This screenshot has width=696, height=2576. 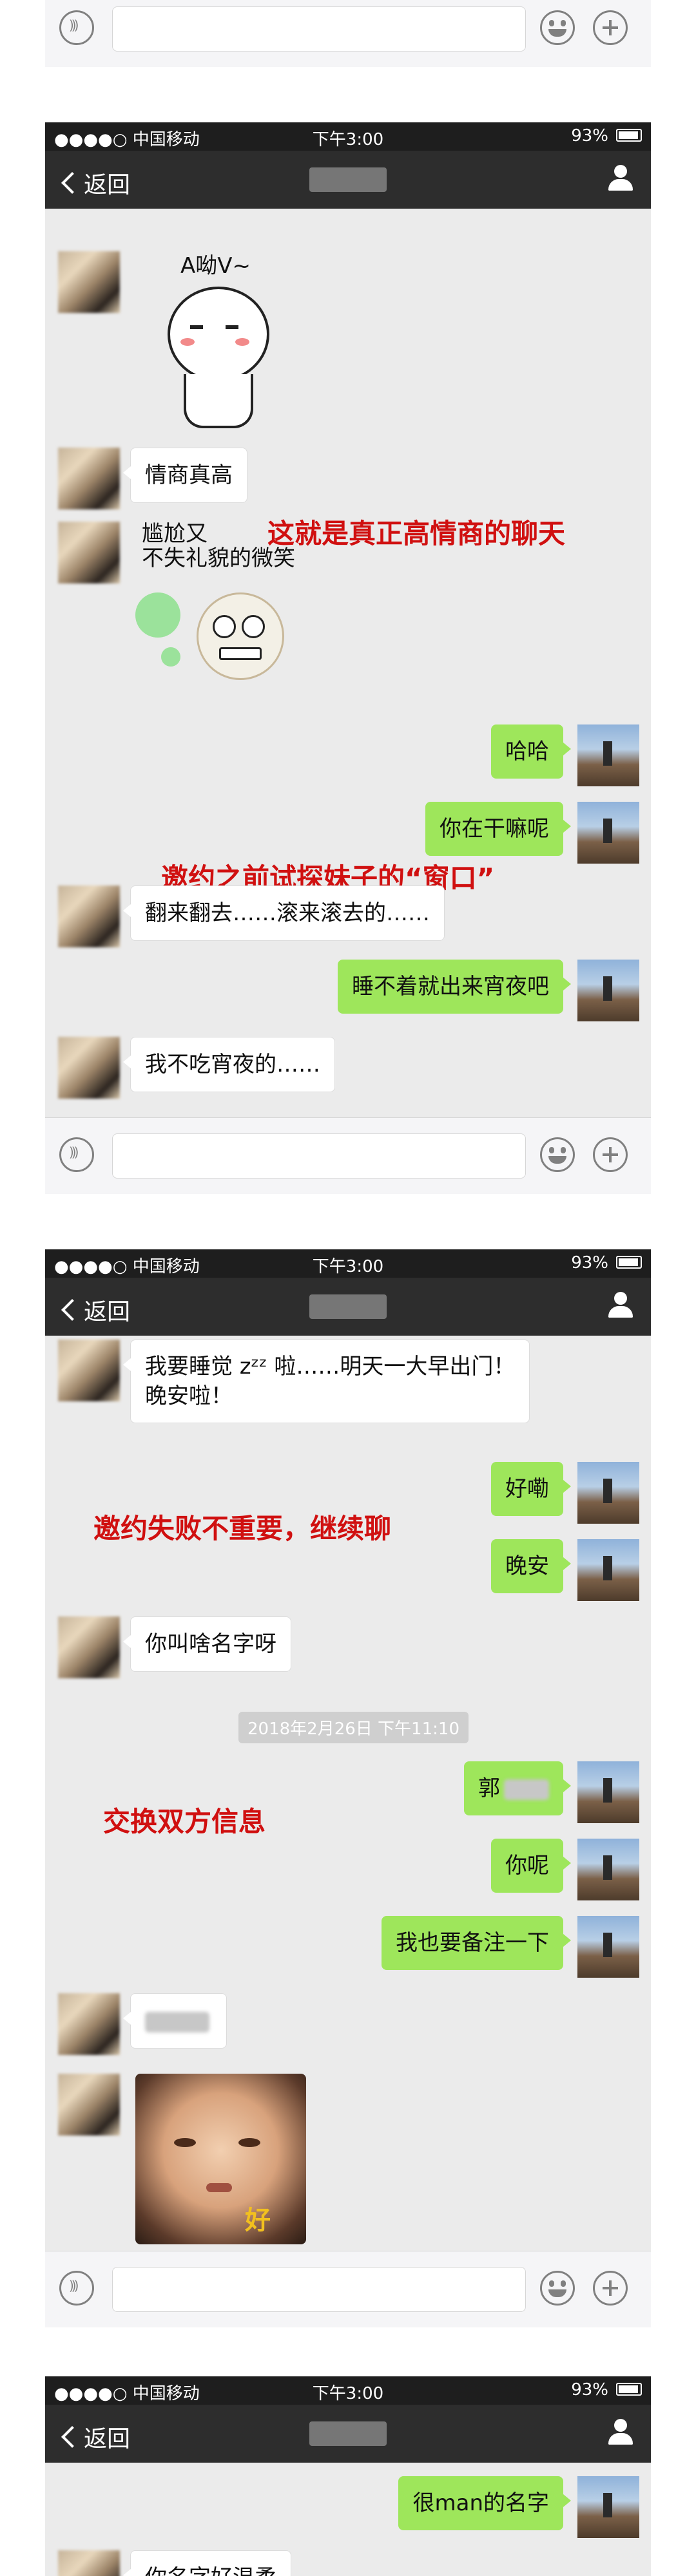 I want to click on message-bubble: 很man的名字, so click(x=484, y=2503).